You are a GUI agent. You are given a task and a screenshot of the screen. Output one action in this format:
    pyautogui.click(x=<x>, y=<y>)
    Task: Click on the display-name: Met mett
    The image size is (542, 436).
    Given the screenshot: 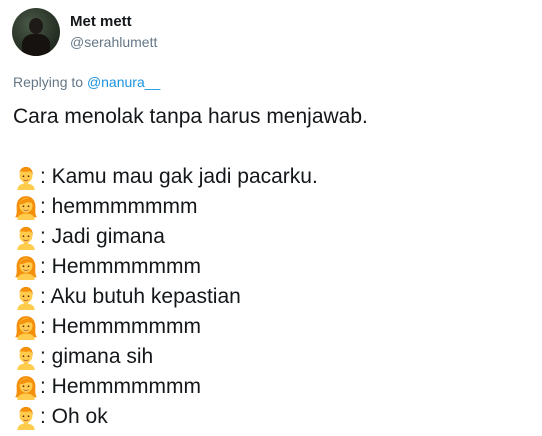 What is the action you would take?
    pyautogui.click(x=113, y=22)
    